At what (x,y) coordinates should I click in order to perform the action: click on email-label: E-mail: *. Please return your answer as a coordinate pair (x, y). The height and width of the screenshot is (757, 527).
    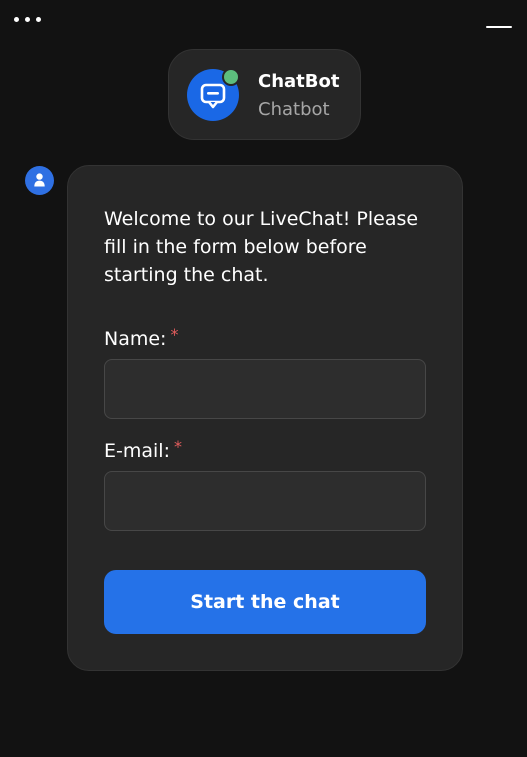
    Looking at the image, I should click on (143, 449).